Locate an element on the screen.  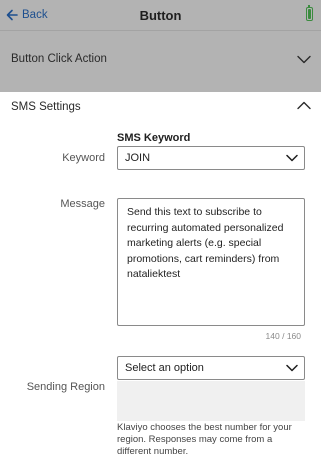
sms-keyword-heading: SMS Keyword is located at coordinates (154, 138).